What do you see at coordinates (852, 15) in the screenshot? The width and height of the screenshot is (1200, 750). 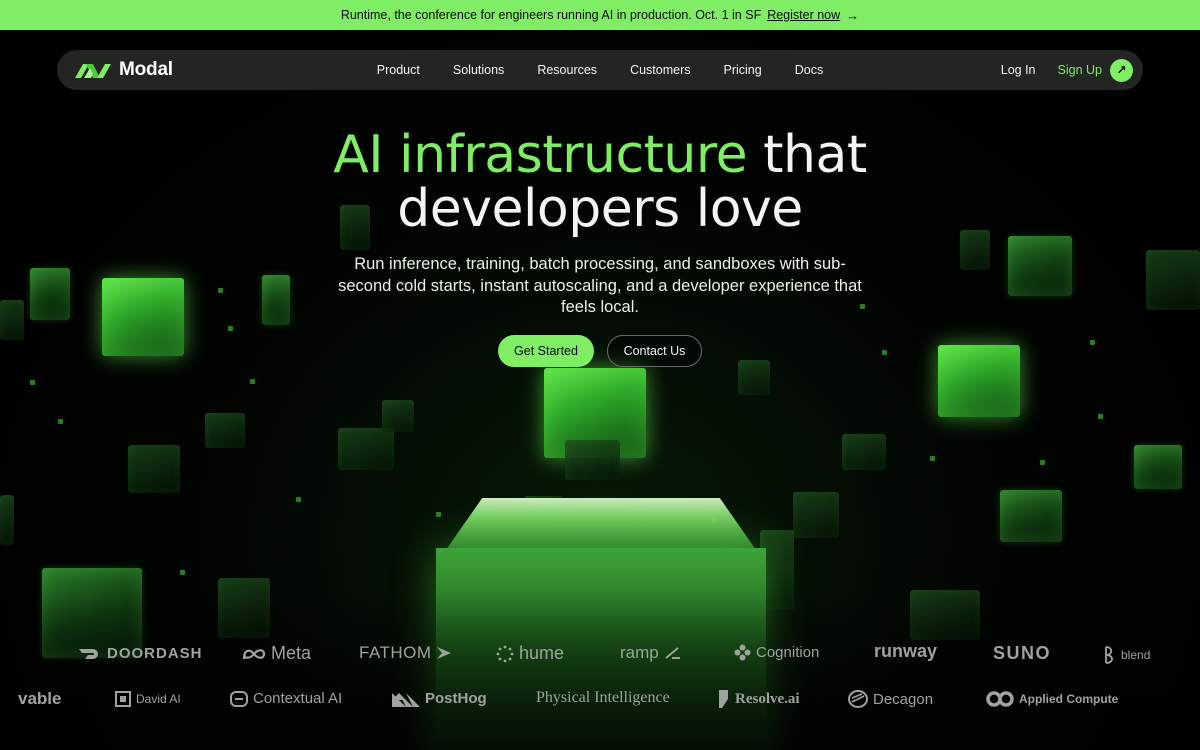 I see `arrow-right-icon: →` at bounding box center [852, 15].